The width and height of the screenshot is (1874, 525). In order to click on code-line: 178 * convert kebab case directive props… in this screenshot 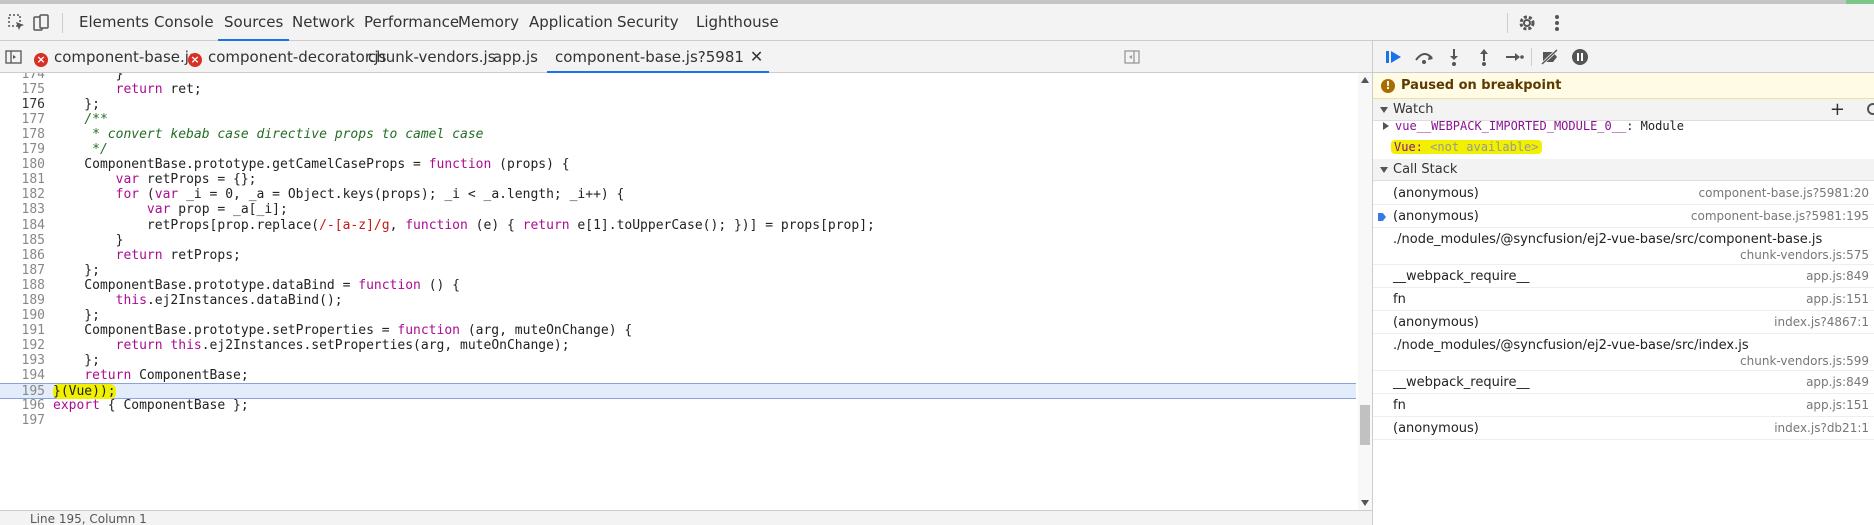, I will do `click(678, 135)`.